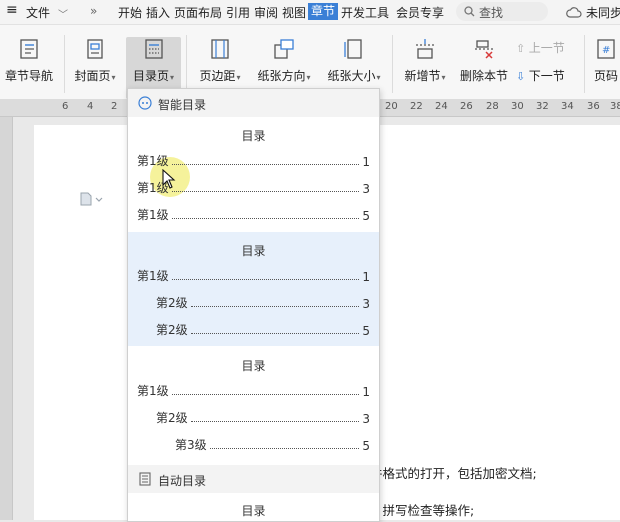 The width and height of the screenshot is (620, 522). What do you see at coordinates (253, 174) in the screenshot?
I see `toc-template-1: 目录 第1级 1 第1级 3 第1级 5` at bounding box center [253, 174].